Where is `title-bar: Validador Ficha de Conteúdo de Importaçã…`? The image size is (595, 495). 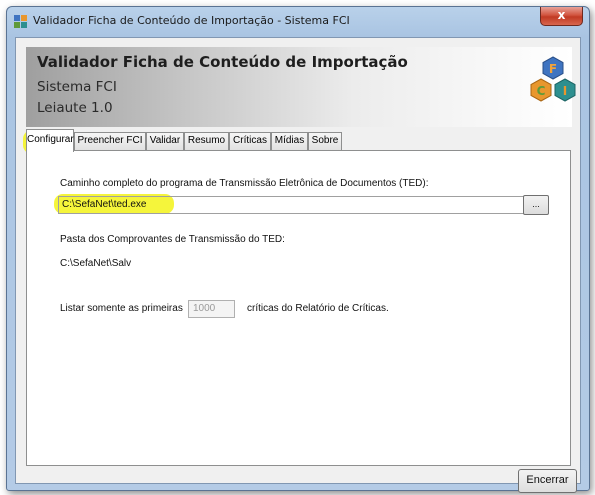 title-bar: Validador Ficha de Conteúdo de Importaçã… is located at coordinates (298, 22).